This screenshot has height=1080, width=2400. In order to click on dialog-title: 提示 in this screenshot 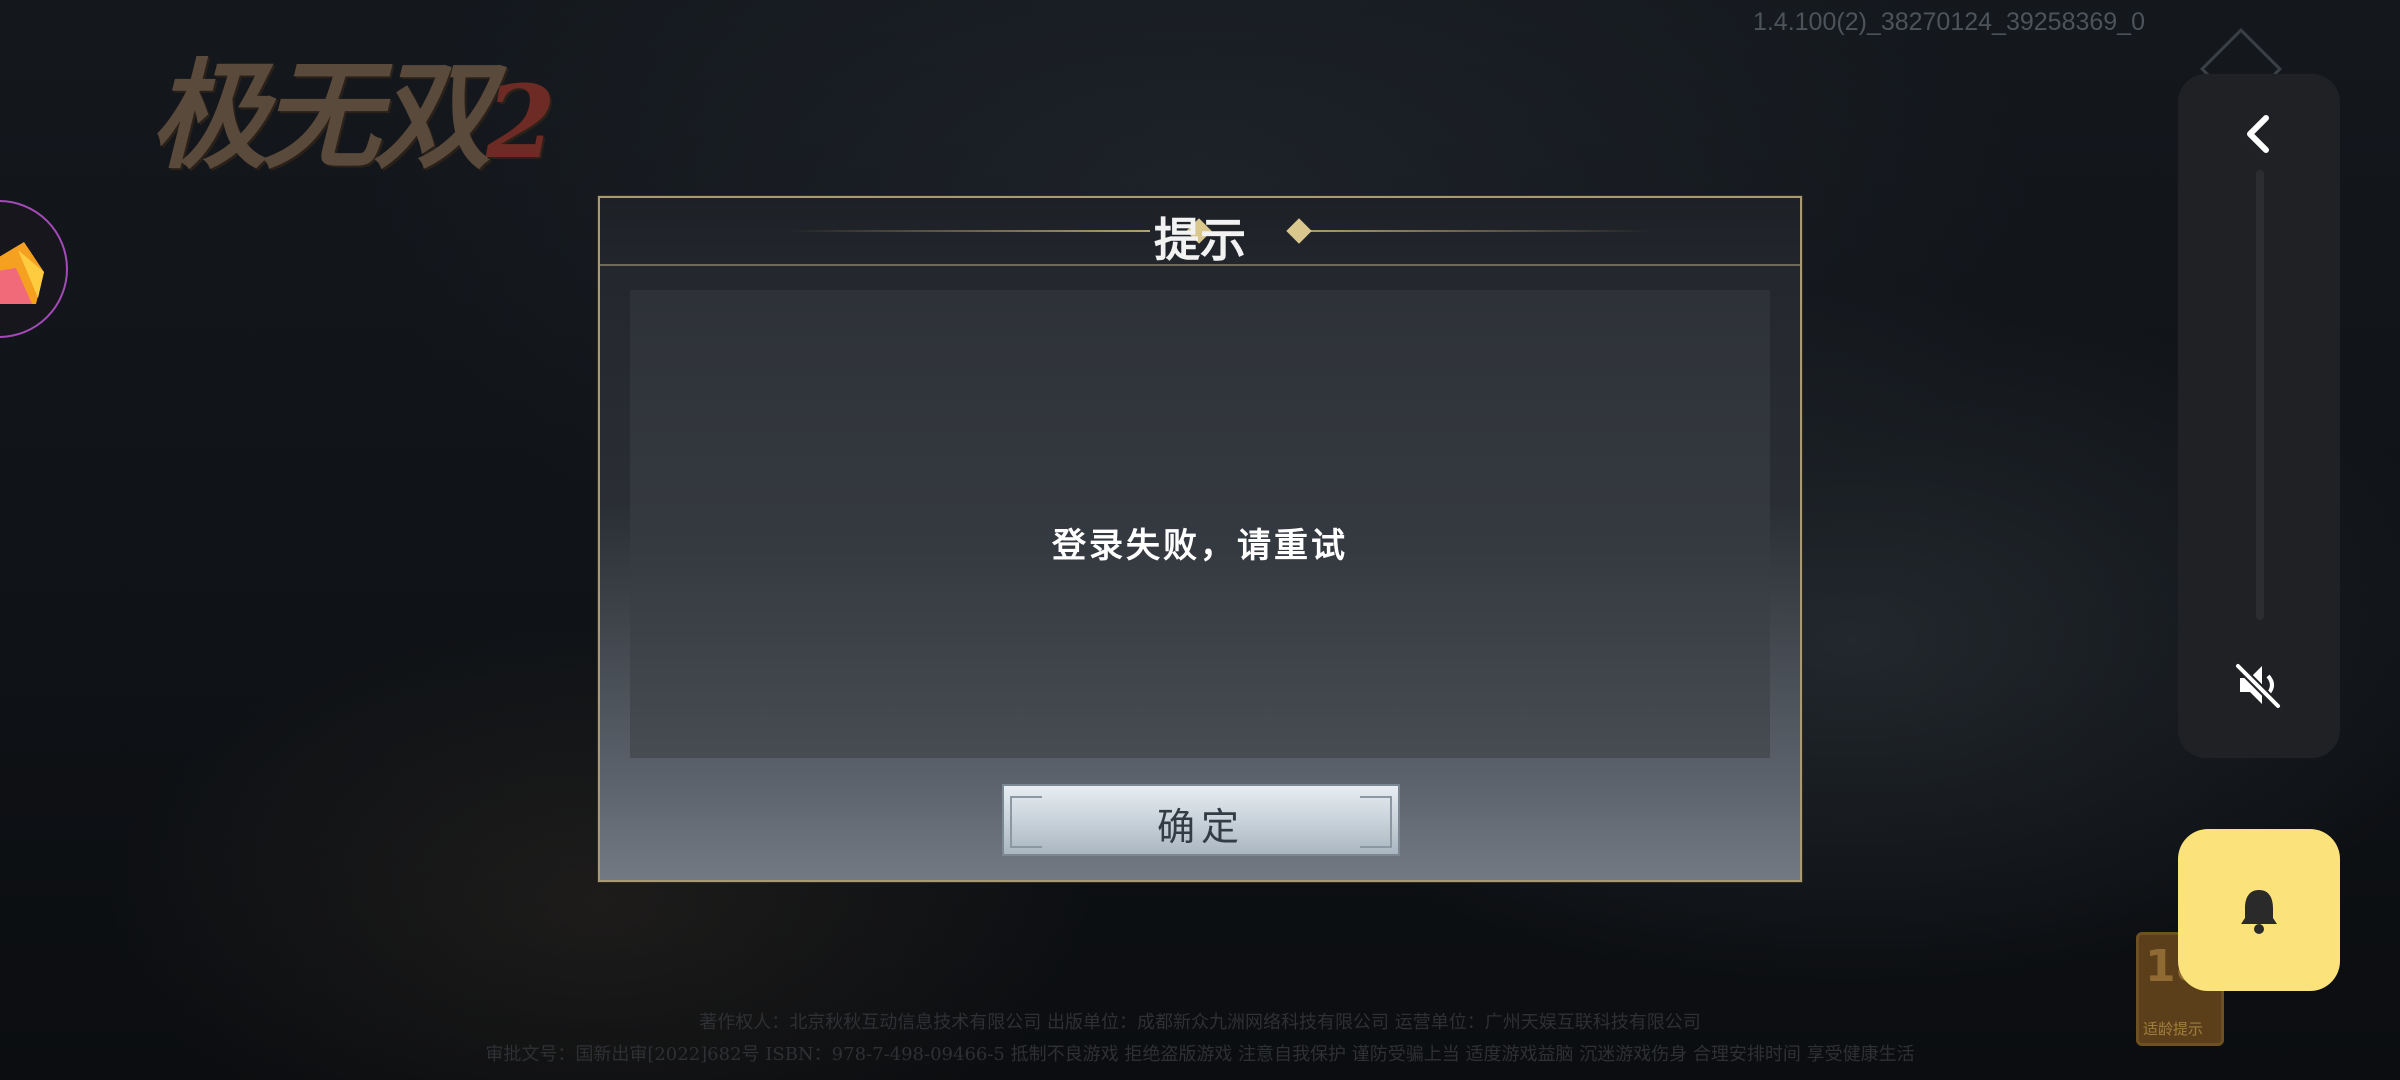, I will do `click(1200, 240)`.